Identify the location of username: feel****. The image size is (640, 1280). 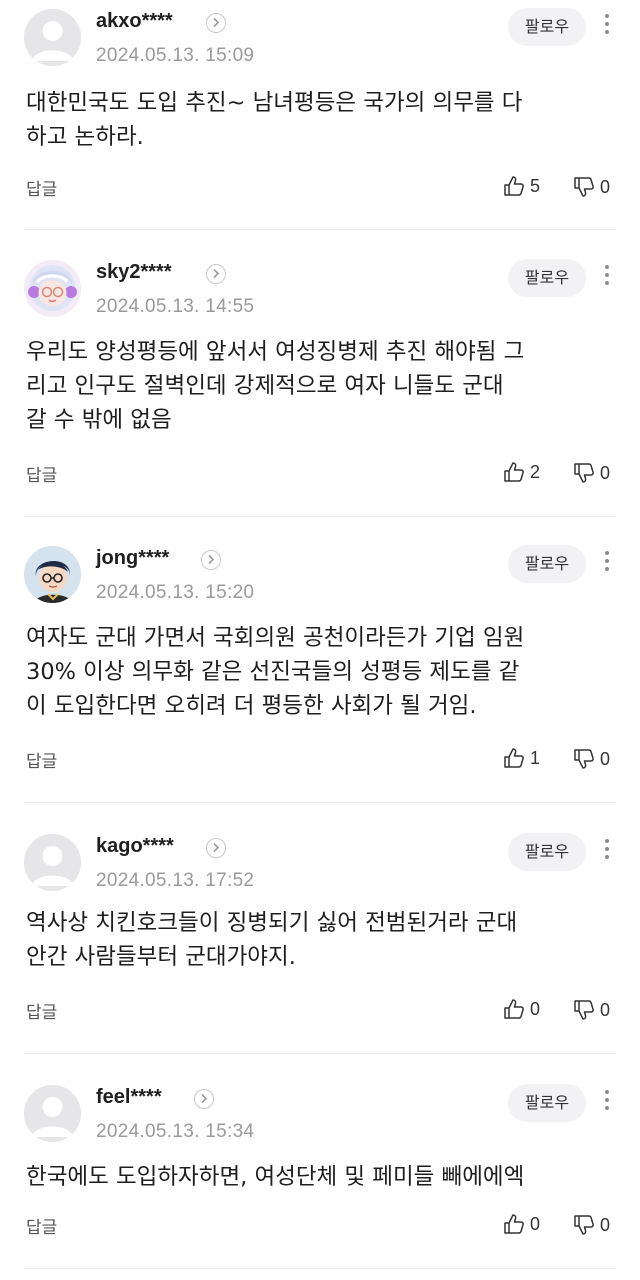
(129, 1097).